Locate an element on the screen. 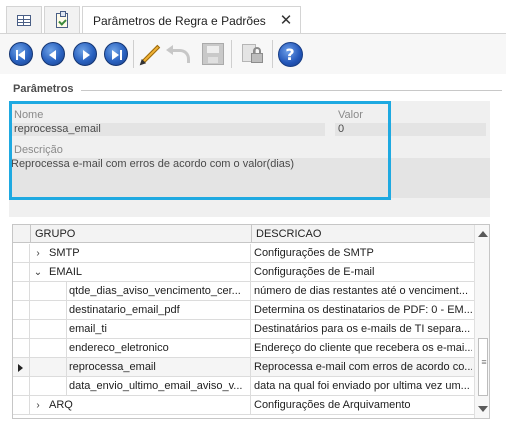 This screenshot has width=506, height=430. collapse-icon: ⌄ is located at coordinates (38, 272).